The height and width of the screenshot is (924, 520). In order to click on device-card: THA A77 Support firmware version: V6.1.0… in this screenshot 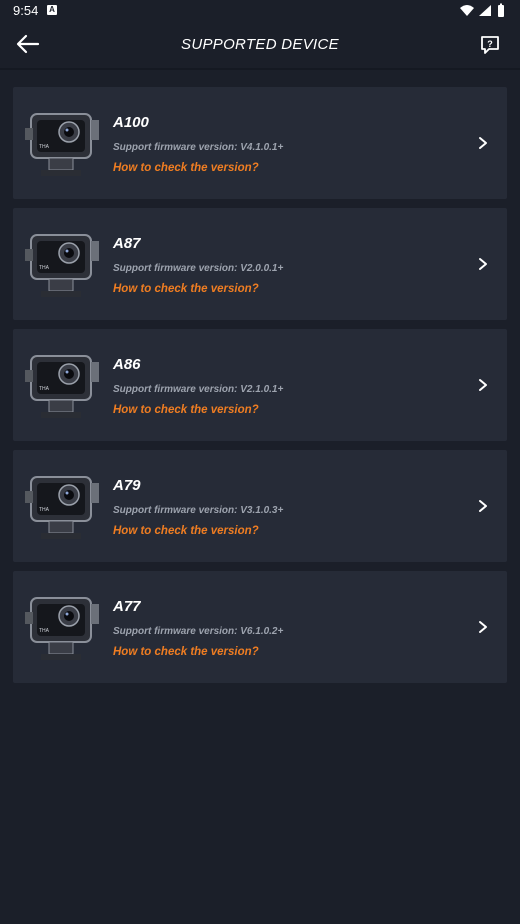, I will do `click(260, 627)`.